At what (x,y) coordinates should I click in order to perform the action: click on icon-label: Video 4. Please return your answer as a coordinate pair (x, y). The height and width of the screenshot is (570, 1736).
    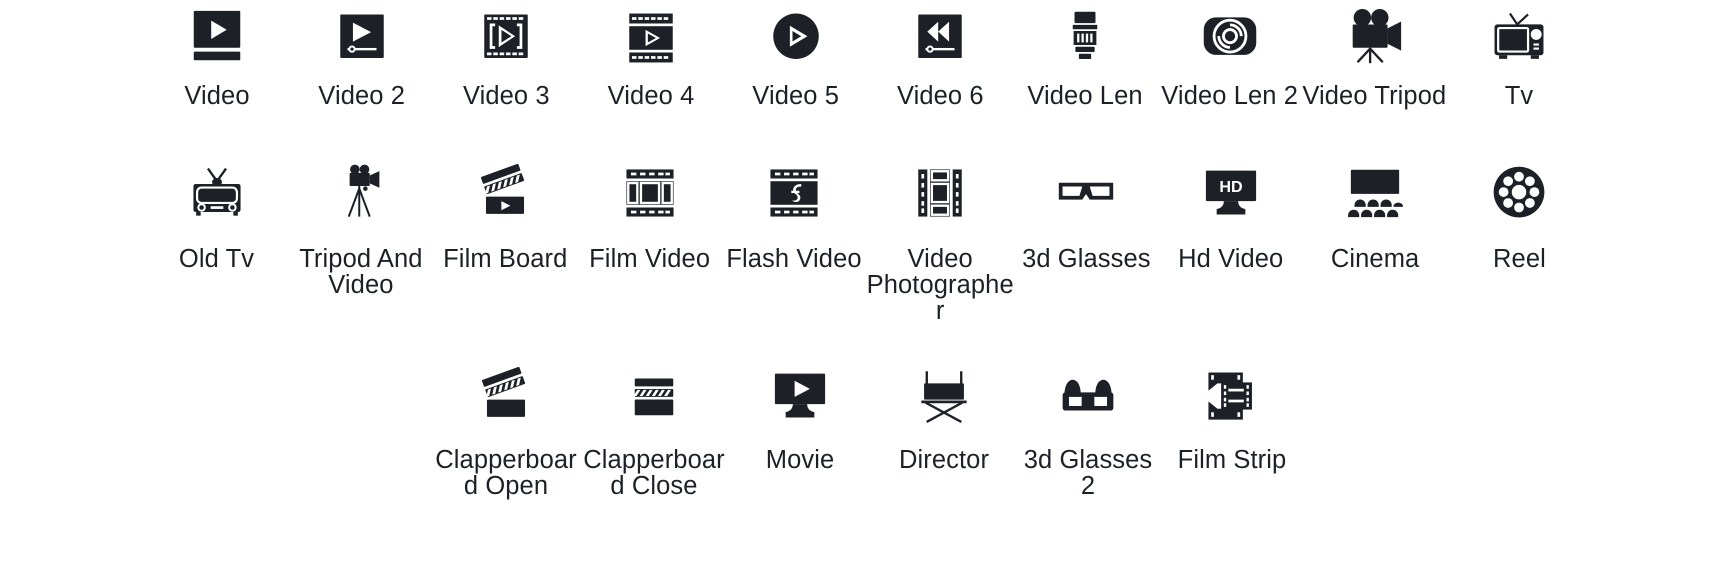
    Looking at the image, I should click on (651, 96).